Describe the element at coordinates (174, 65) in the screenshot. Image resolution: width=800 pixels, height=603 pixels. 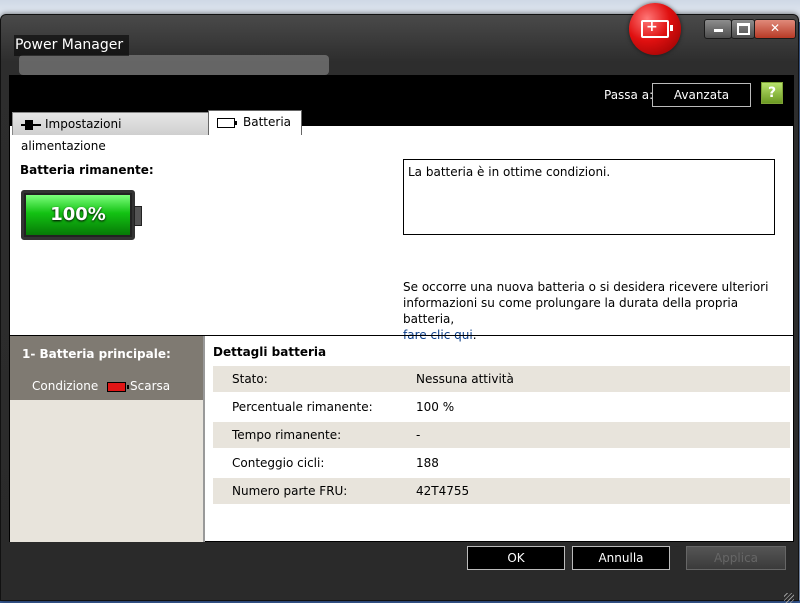
I see `background-window-ghost` at that location.